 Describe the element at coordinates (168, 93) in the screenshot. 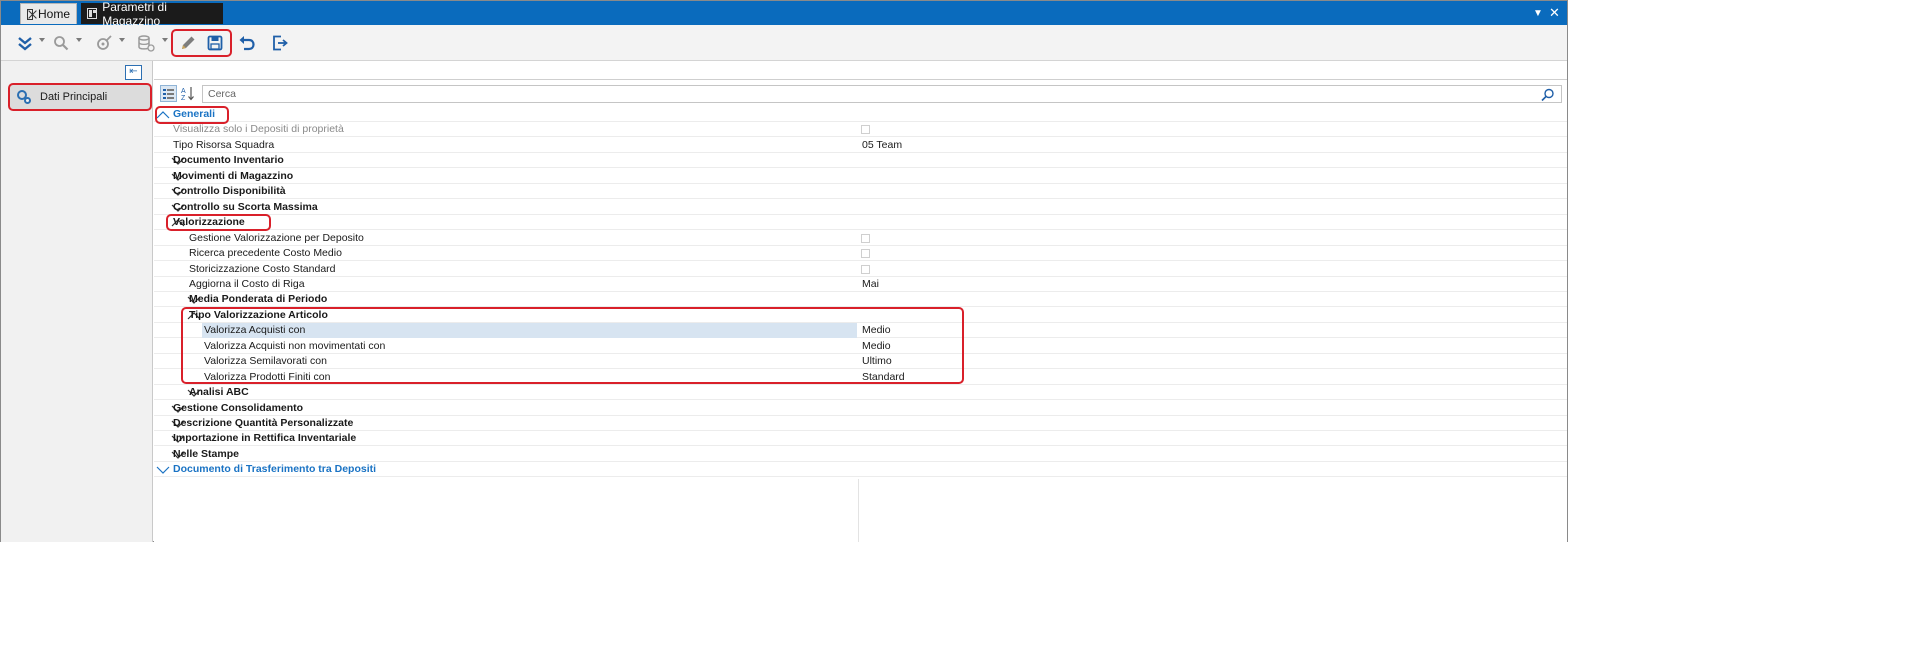

I see `categorized-view-icon` at that location.